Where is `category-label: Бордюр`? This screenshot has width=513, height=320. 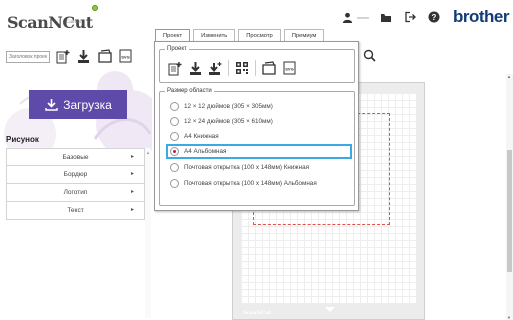 category-label: Бордюр is located at coordinates (75, 174).